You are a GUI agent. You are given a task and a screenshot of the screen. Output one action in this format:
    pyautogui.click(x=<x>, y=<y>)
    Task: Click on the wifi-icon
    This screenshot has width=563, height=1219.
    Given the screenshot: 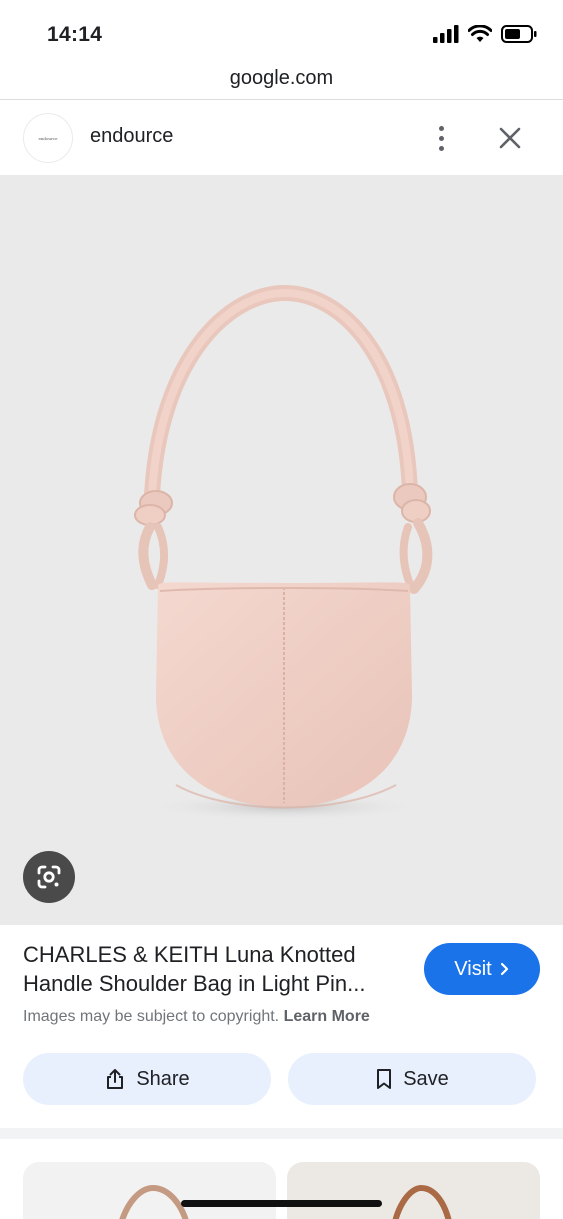 What is the action you would take?
    pyautogui.click(x=480, y=33)
    